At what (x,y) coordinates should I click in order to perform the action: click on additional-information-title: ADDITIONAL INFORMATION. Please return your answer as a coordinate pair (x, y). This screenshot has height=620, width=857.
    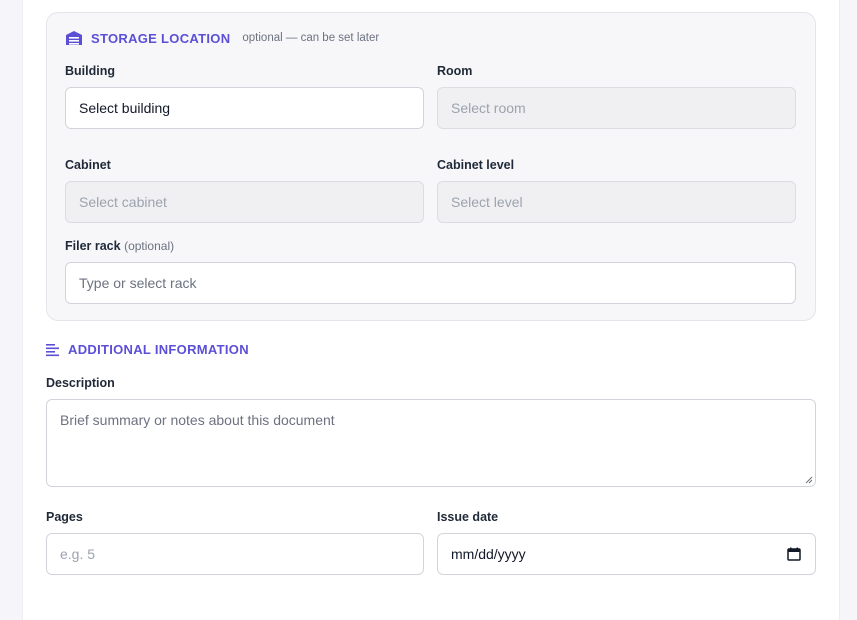
    Looking at the image, I should click on (158, 349).